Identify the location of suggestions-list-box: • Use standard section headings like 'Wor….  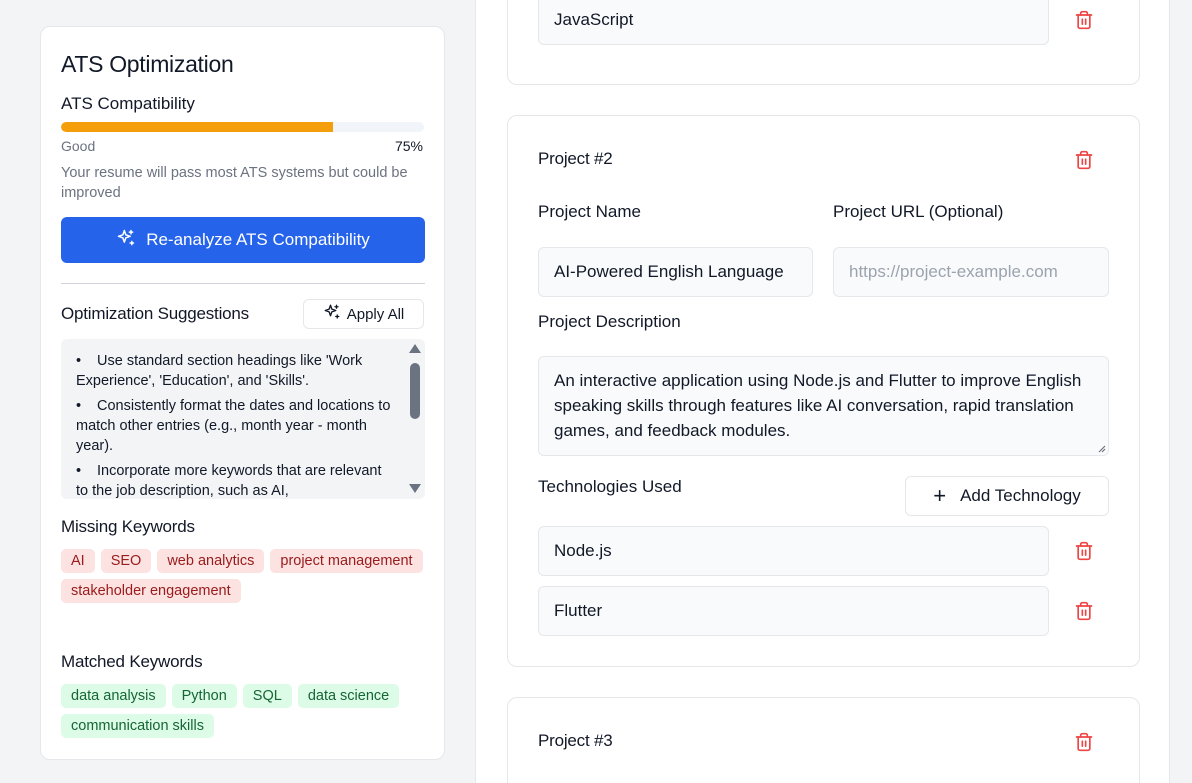
(233, 419).